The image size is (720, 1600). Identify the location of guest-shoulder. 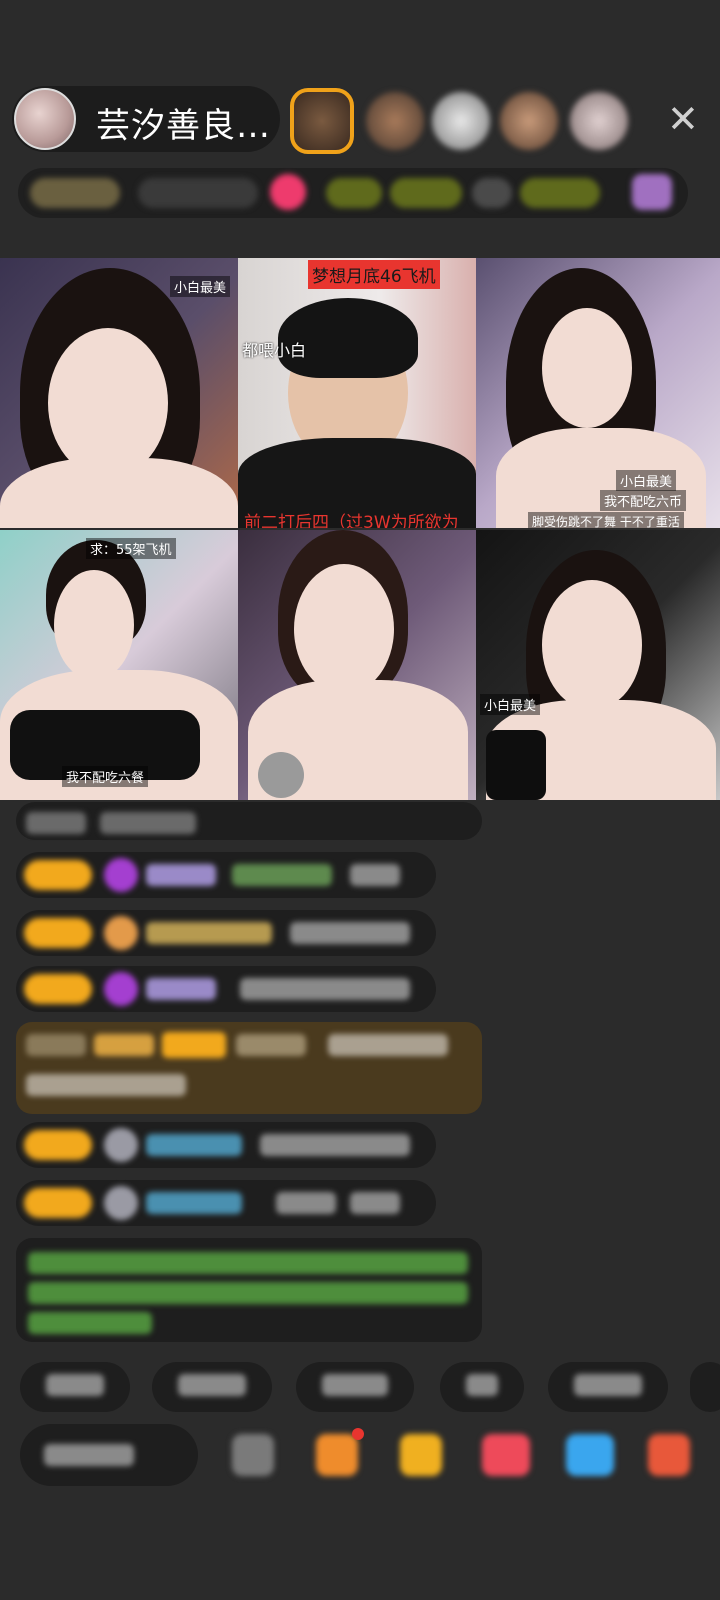
(119, 493).